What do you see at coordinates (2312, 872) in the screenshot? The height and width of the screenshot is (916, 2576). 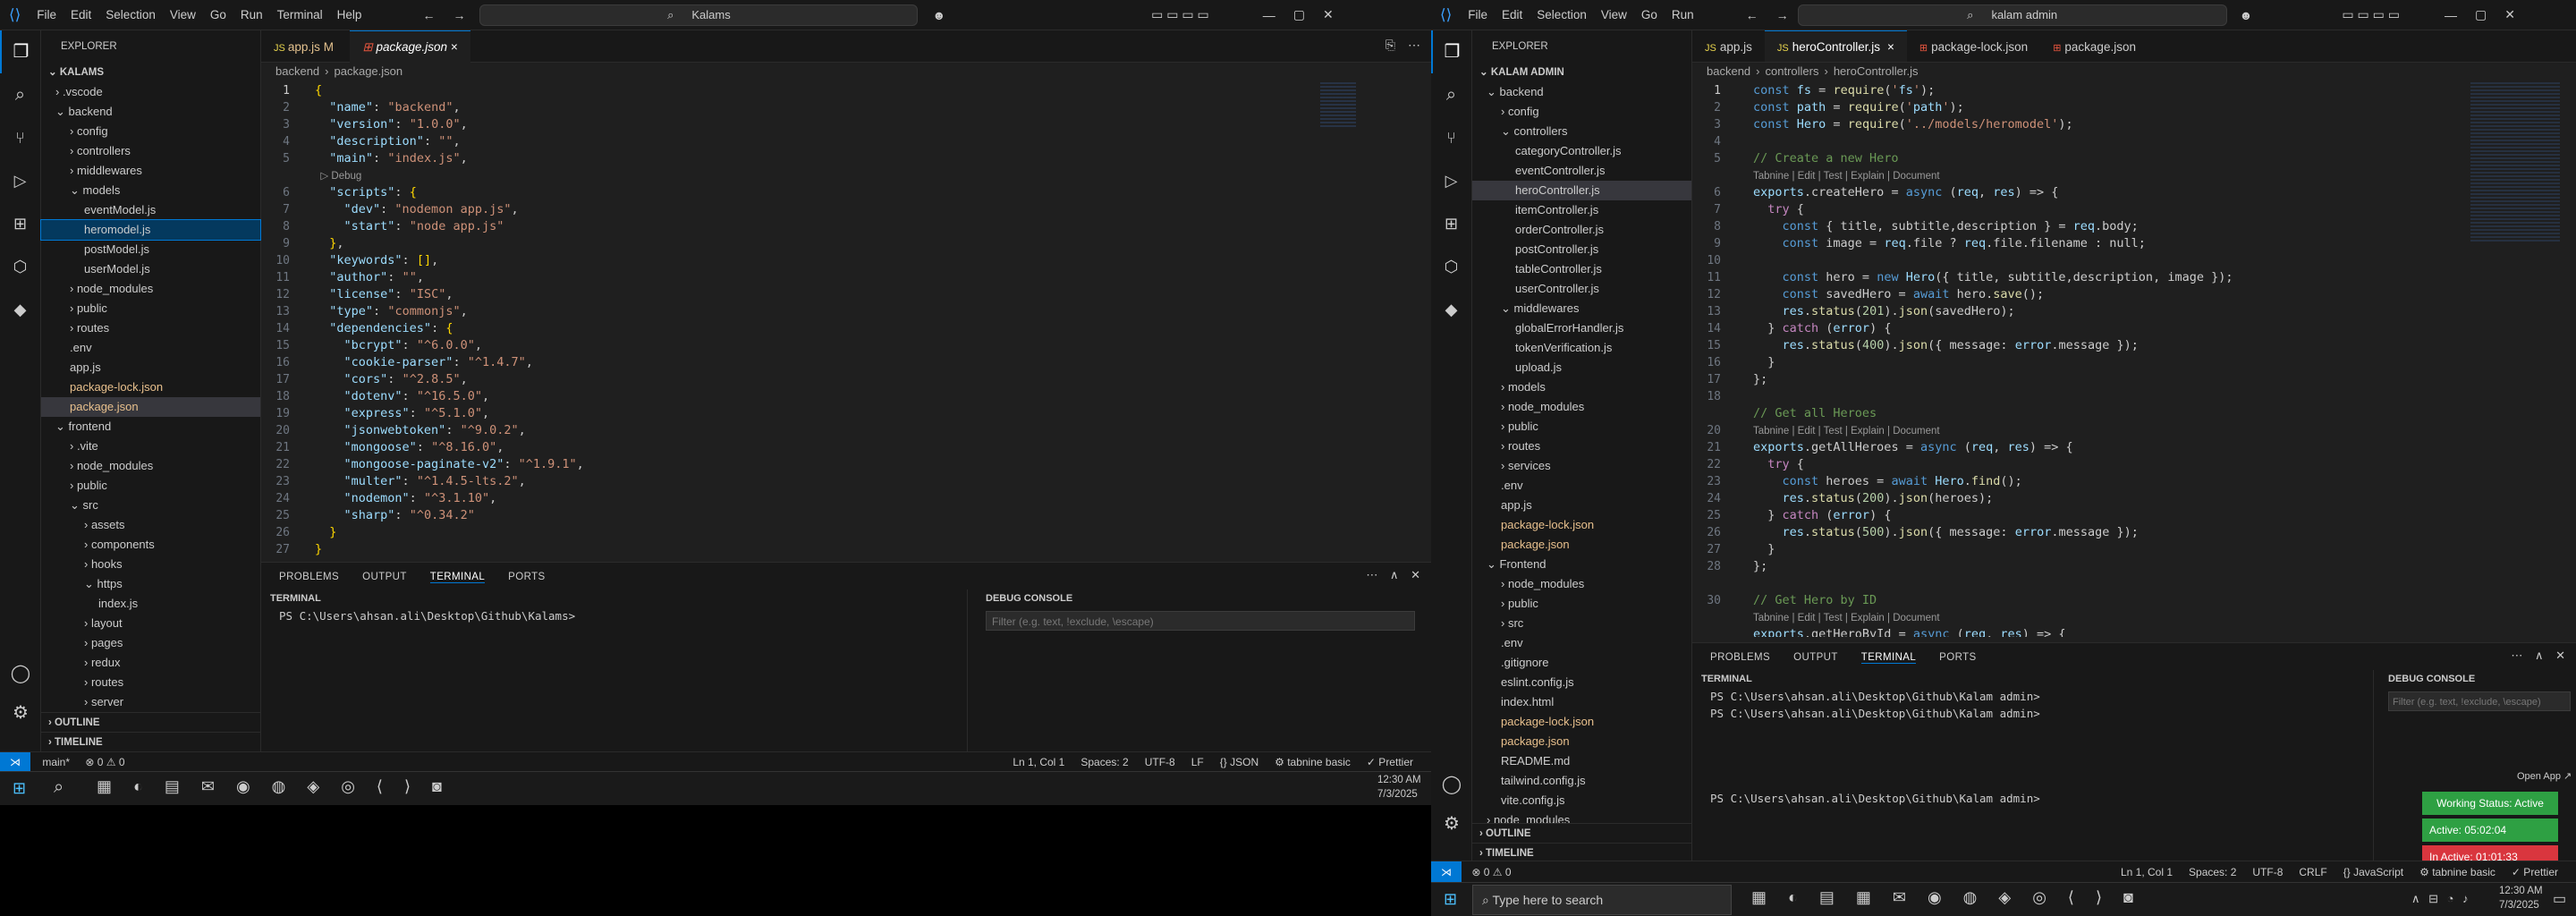 I see `status-item: CRLF` at bounding box center [2312, 872].